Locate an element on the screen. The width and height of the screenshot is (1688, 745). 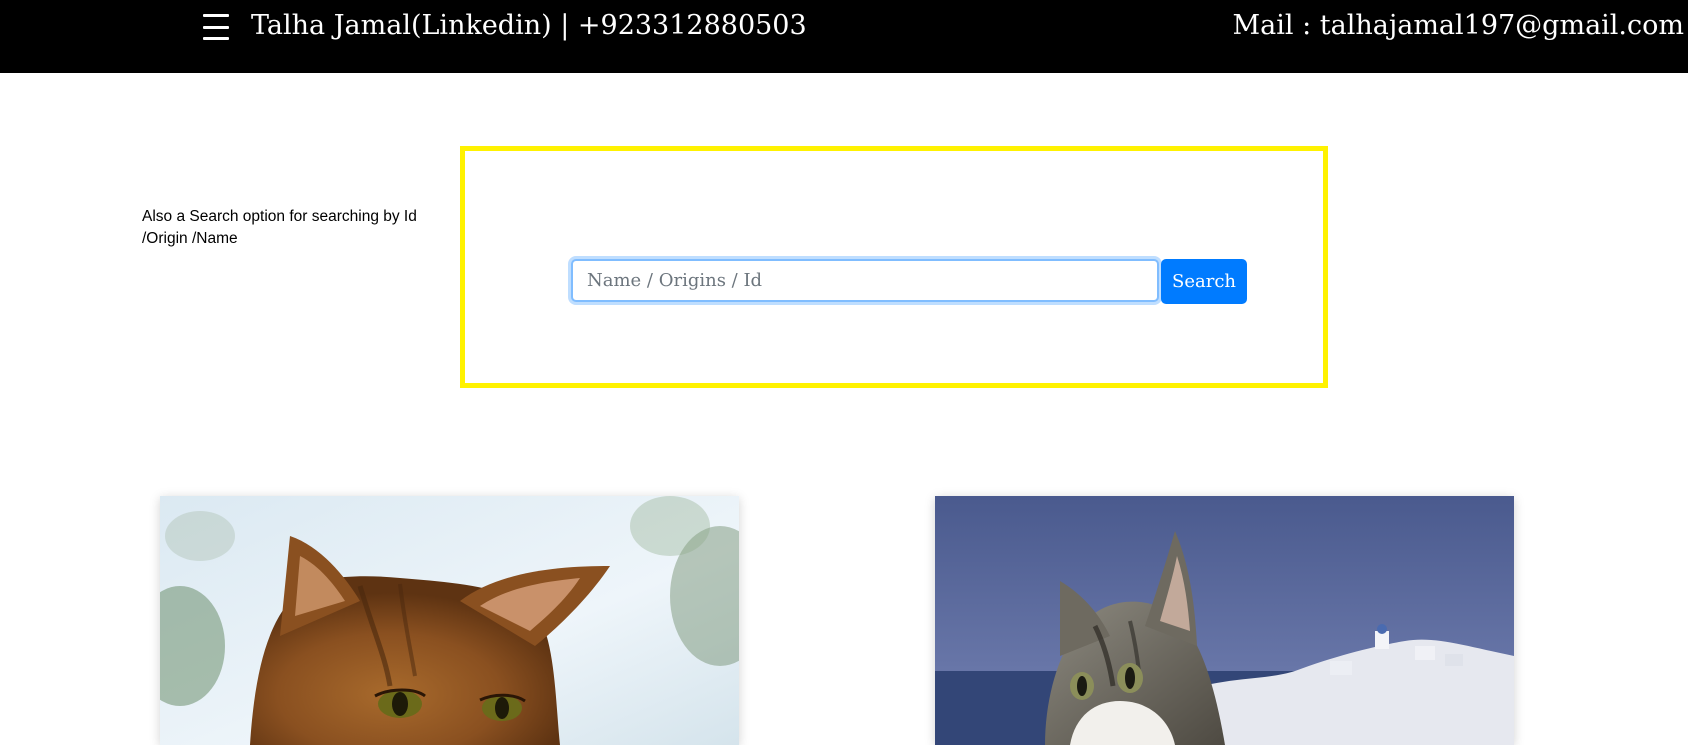
brand-link: Talha Jamal(Linkedin) | +923312880503 is located at coordinates (529, 25).